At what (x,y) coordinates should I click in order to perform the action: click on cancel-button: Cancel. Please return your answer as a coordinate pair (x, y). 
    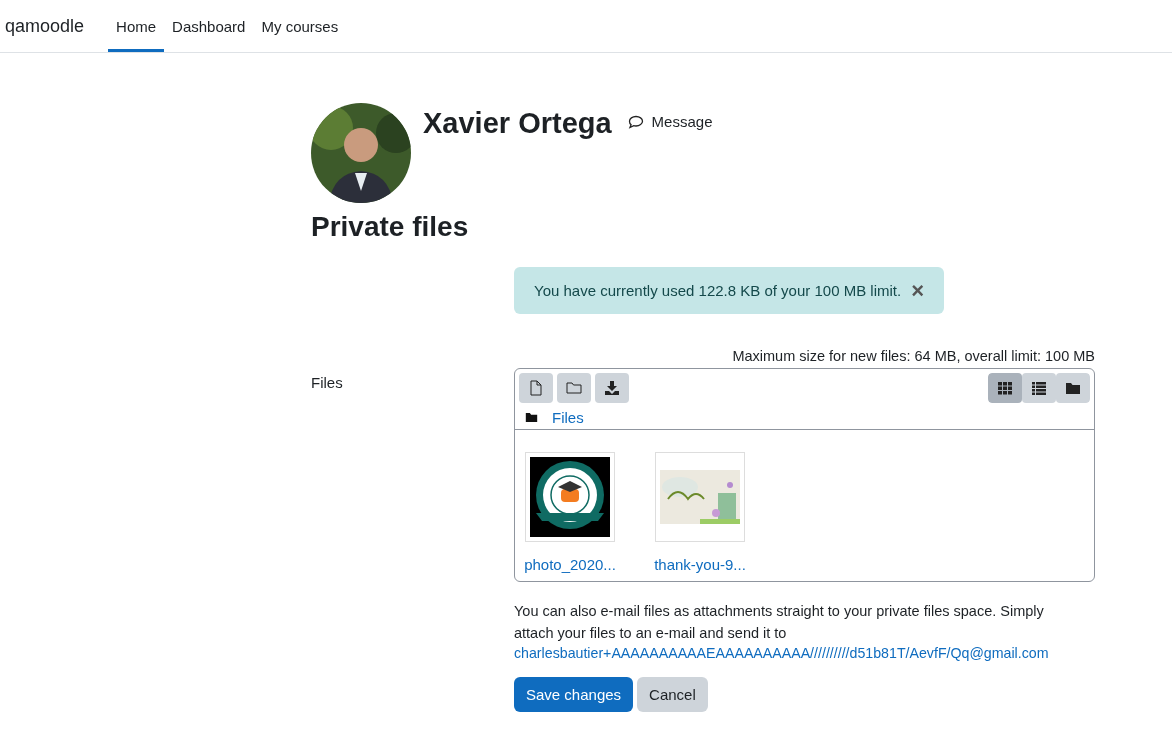
    Looking at the image, I should click on (672, 694).